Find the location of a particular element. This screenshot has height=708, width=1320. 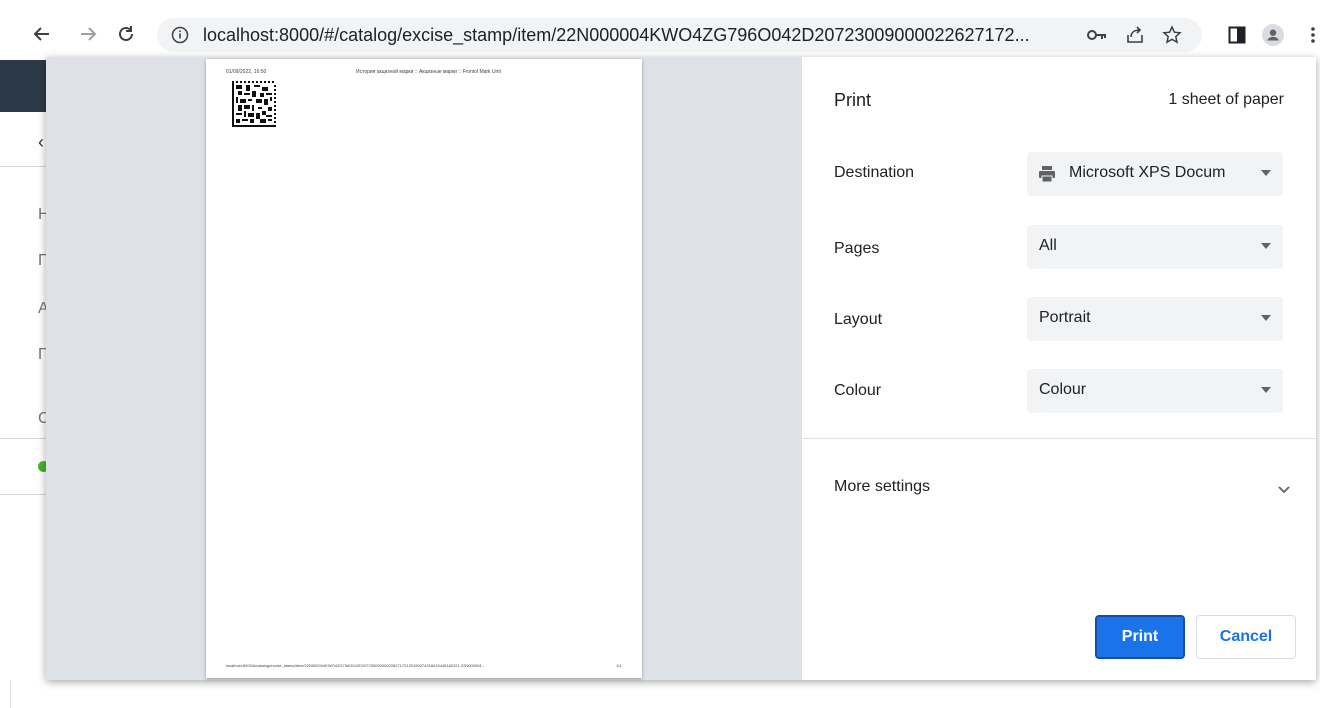

underlying-back-chevron: ‹ is located at coordinates (41, 142).